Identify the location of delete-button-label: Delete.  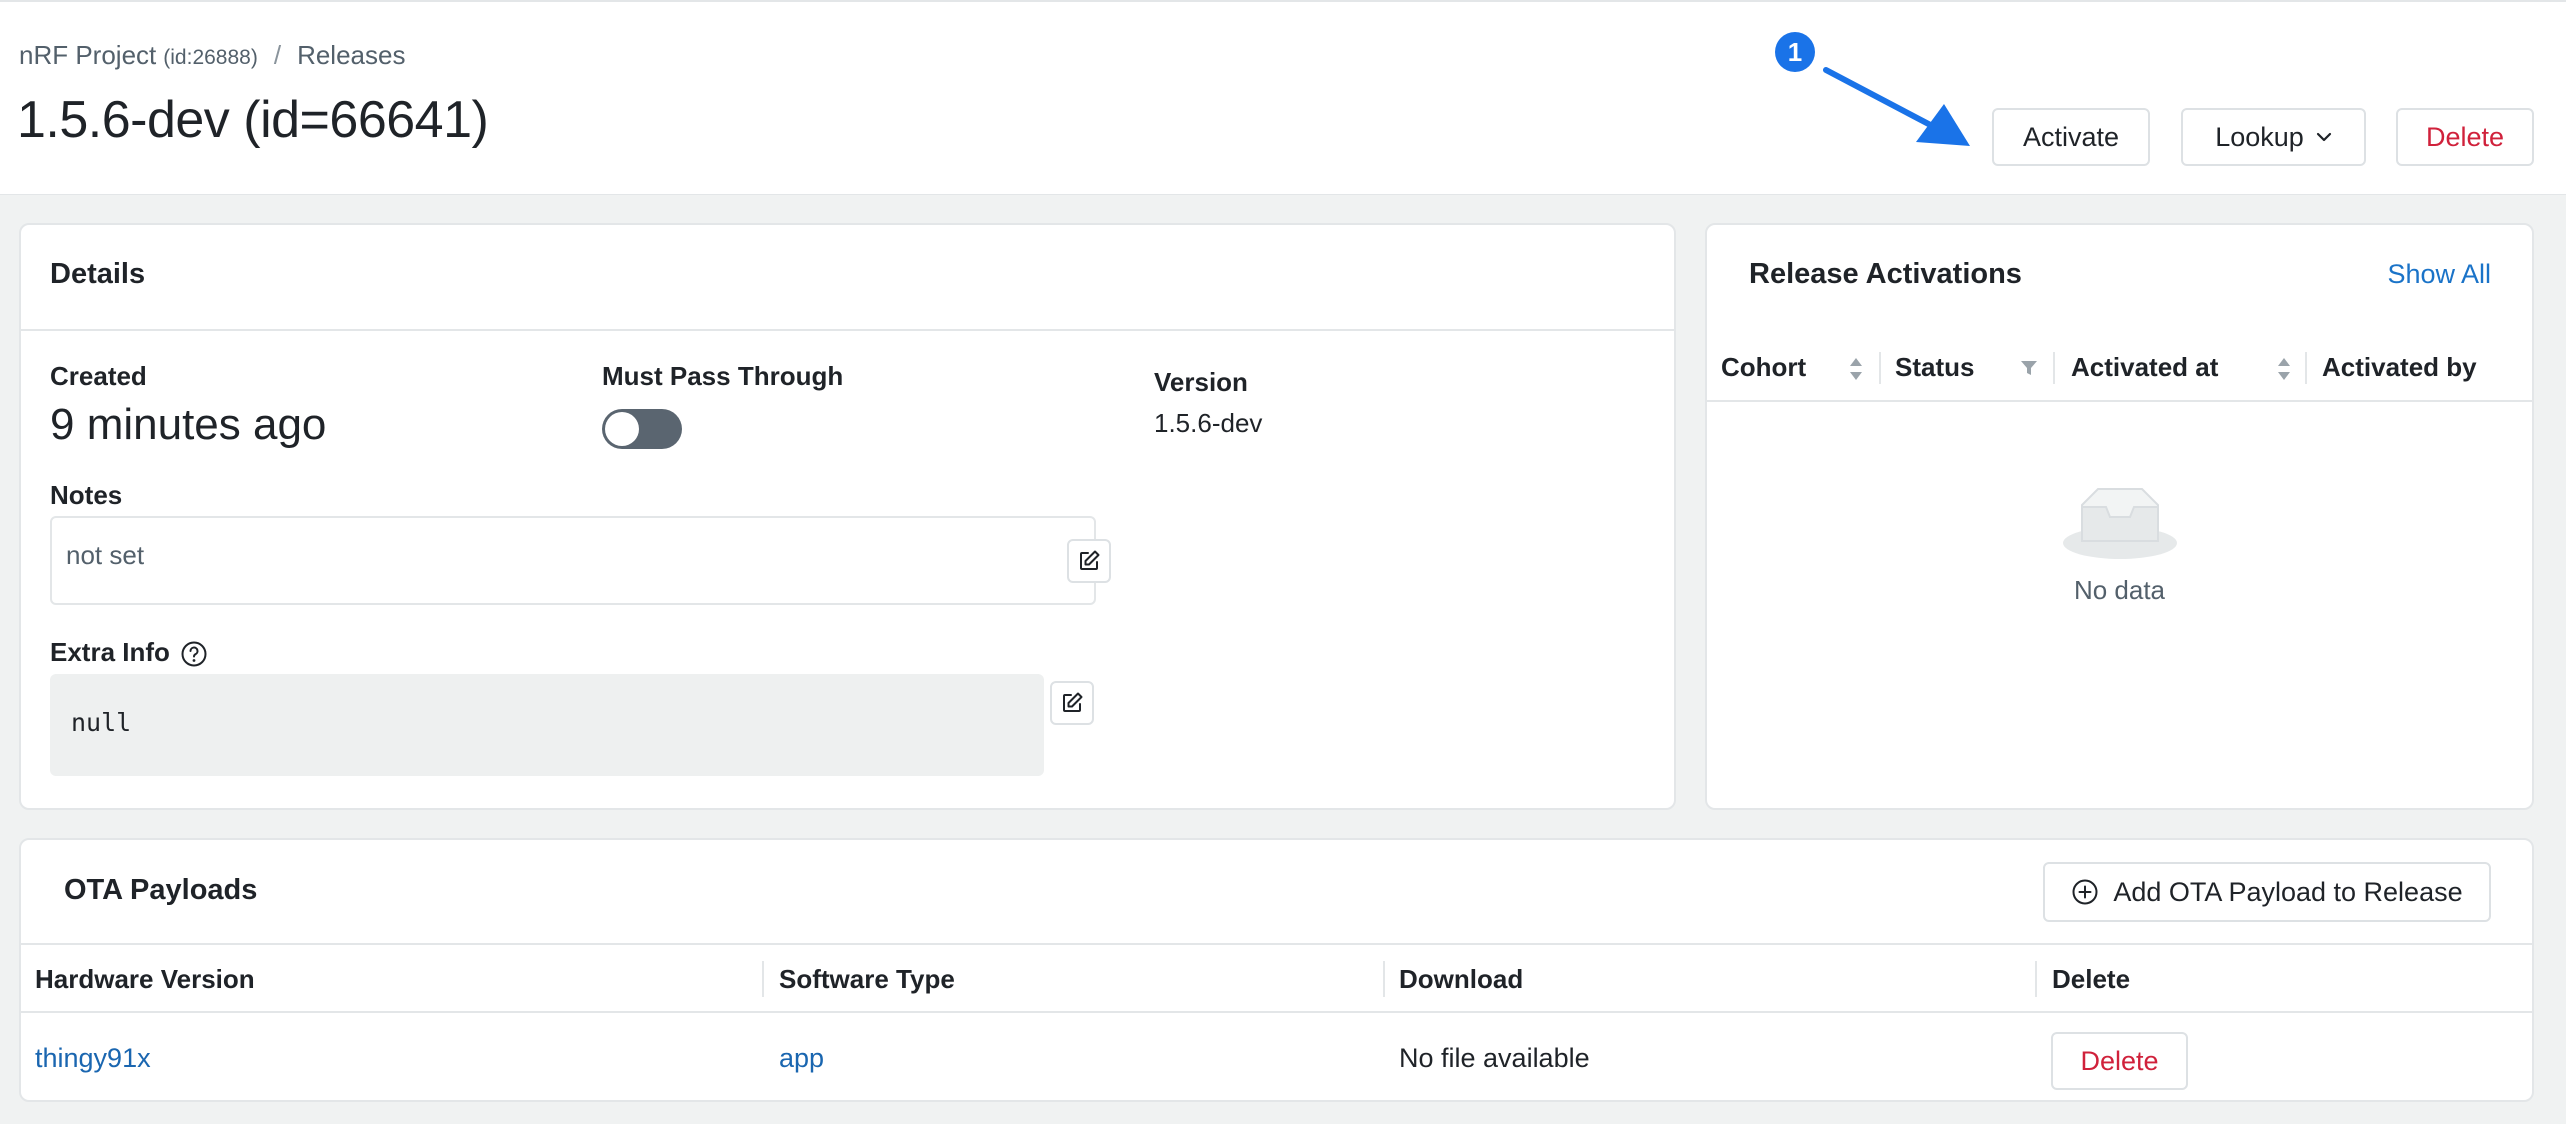
(2465, 136).